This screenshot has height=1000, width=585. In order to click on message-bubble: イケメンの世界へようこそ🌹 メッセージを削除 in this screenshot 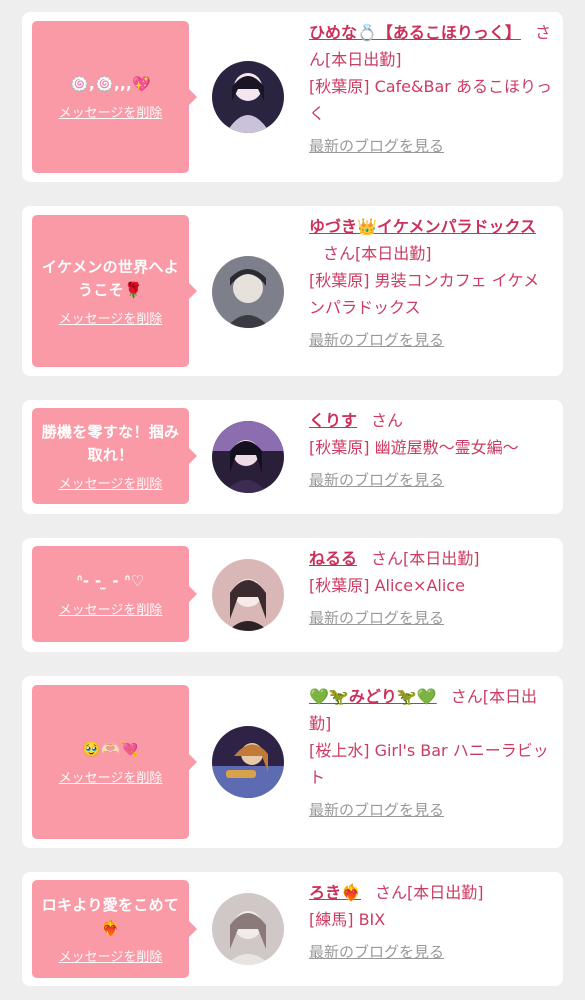, I will do `click(114, 291)`.